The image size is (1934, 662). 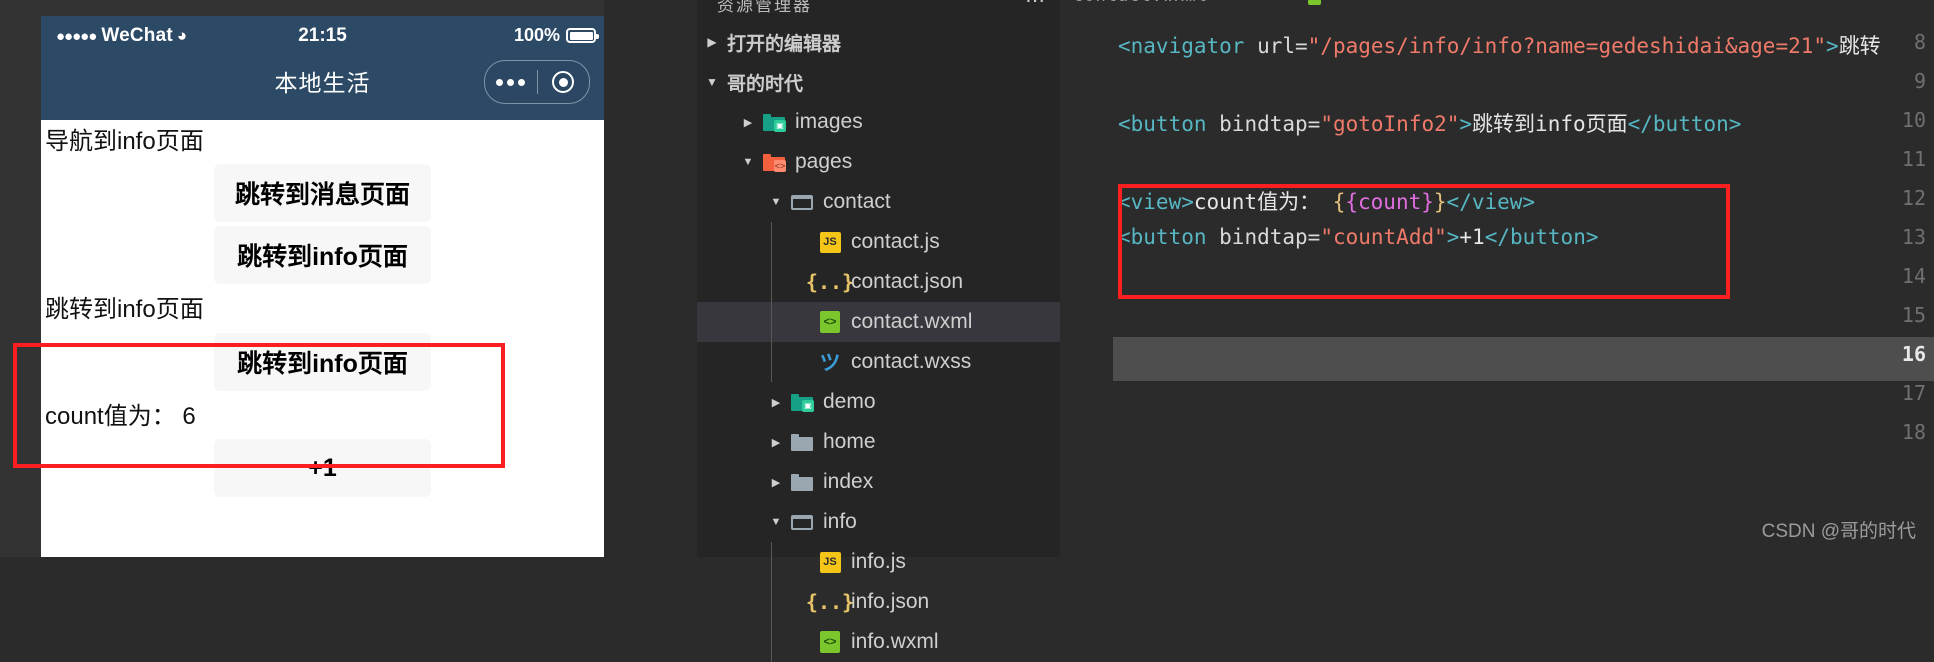 I want to click on line-number: 11, so click(x=1913, y=159).